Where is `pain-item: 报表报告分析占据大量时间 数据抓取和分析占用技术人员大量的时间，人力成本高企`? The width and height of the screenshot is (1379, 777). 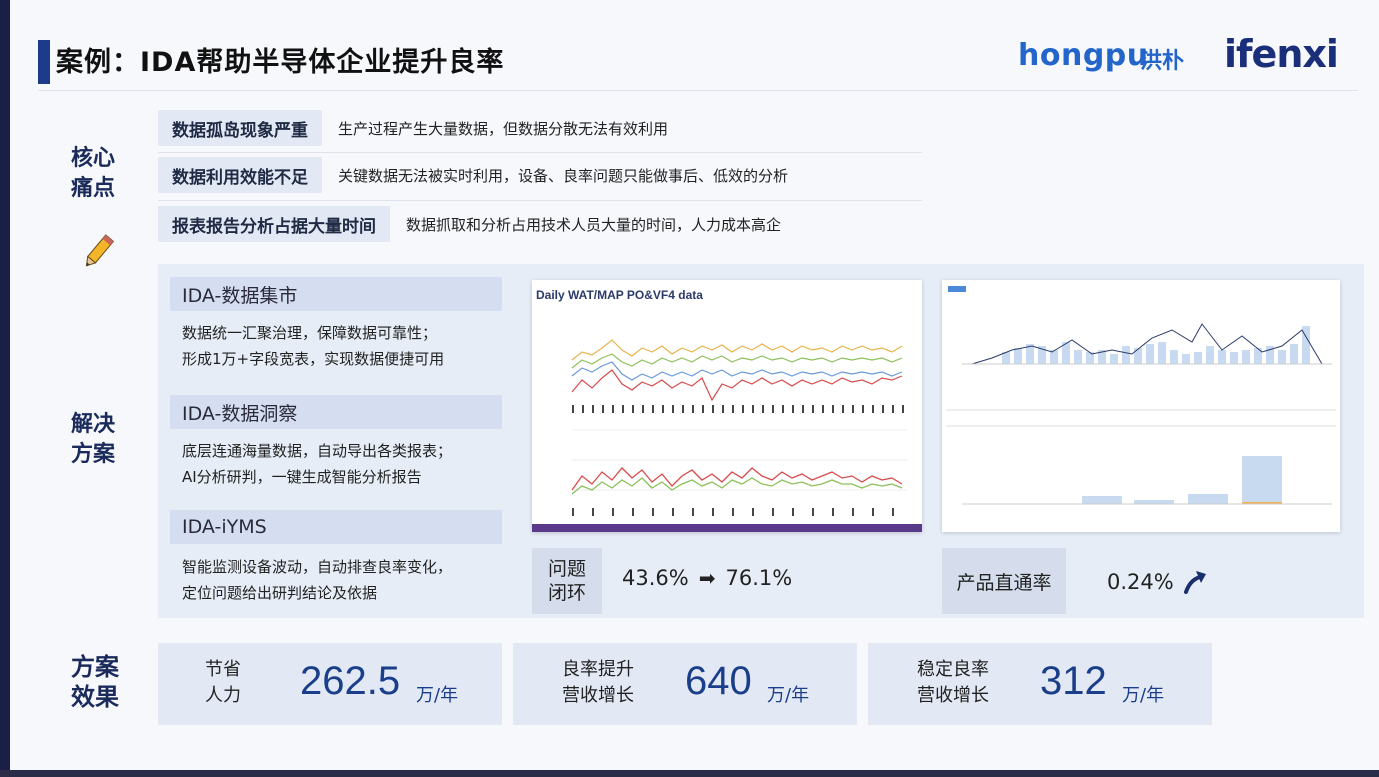 pain-item: 报表报告分析占据大量时间 数据抓取和分析占用技术人员大量的时间，人力成本高企 is located at coordinates (469, 224).